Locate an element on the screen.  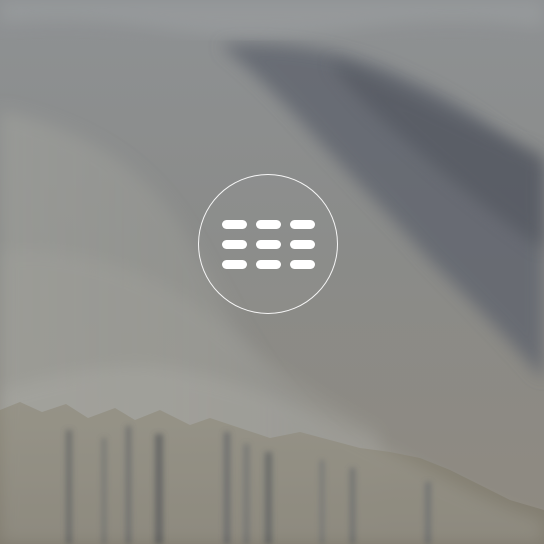
app-launcher-button is located at coordinates (268, 244).